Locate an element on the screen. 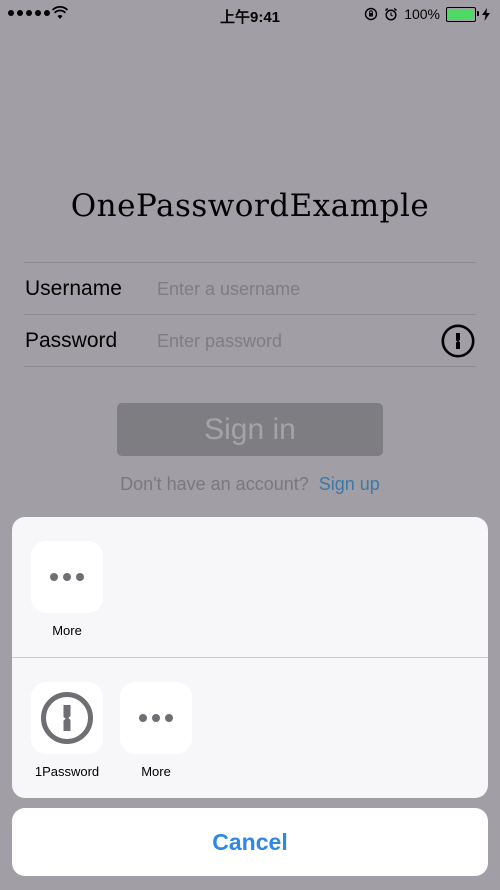 This screenshot has width=500, height=890. form-divider-top is located at coordinates (250, 262).